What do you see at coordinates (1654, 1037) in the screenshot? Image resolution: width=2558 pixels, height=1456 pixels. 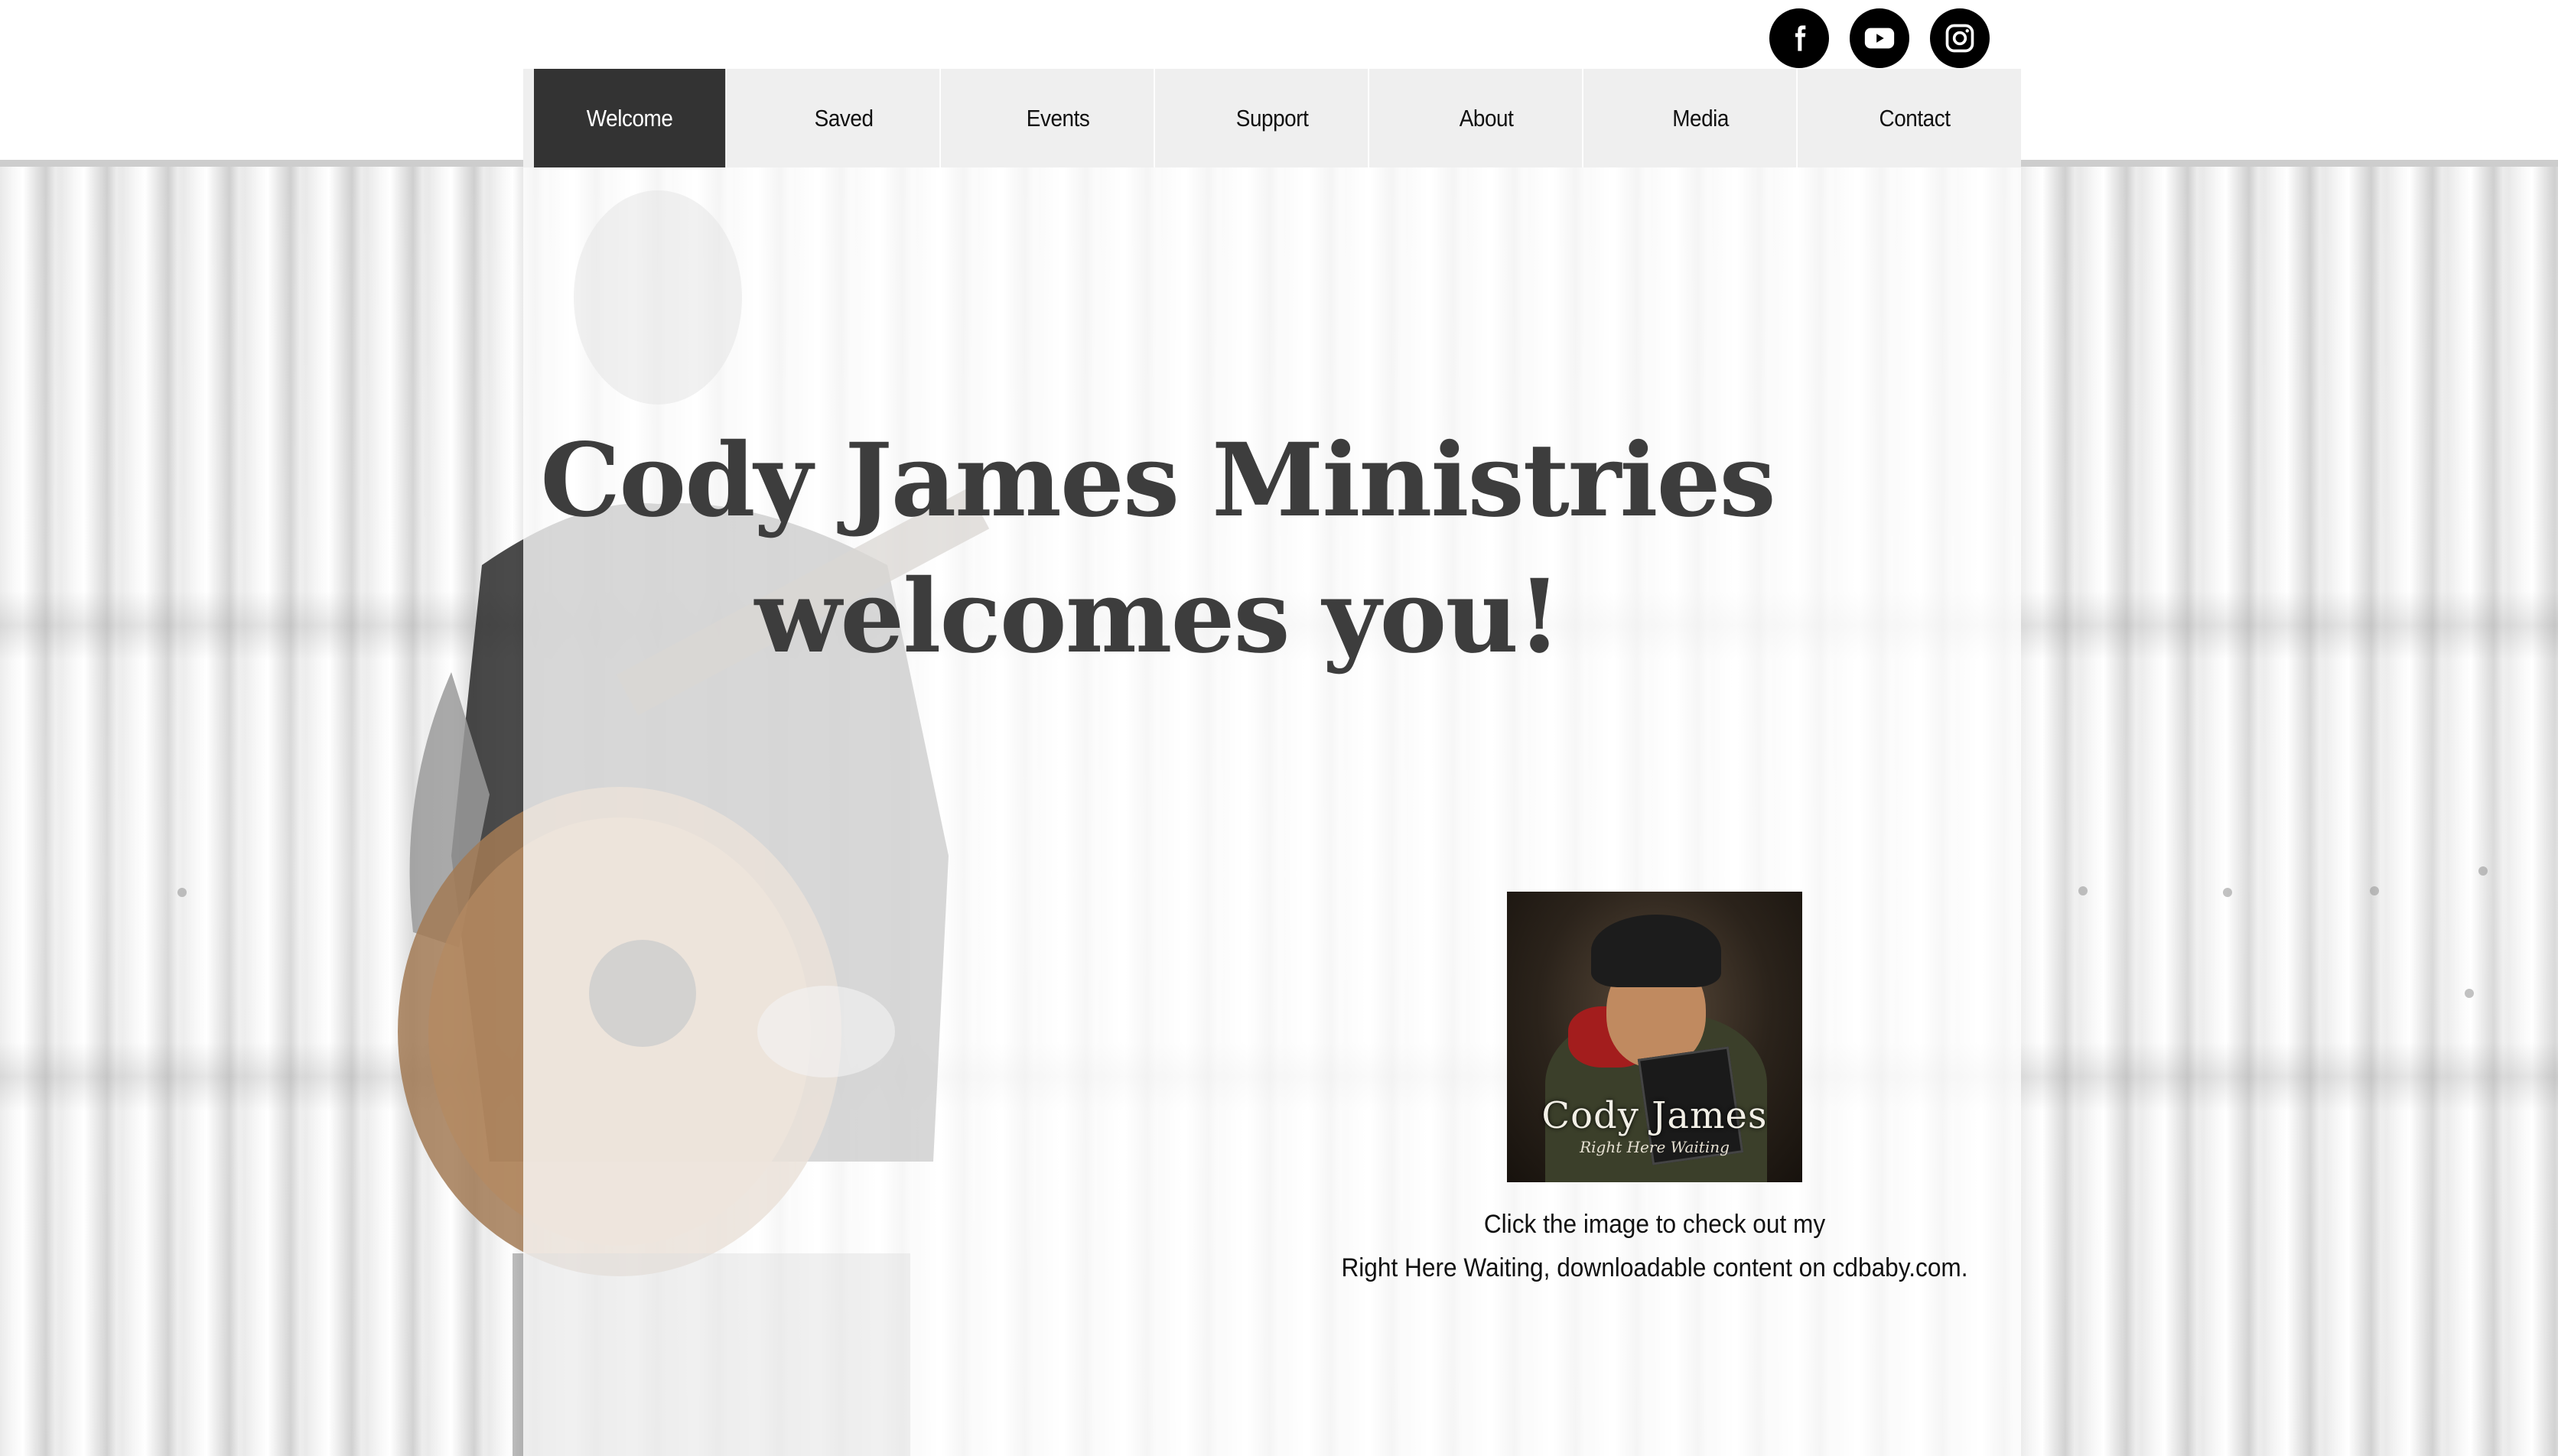 I see `album-cover-link: Cody James Right Here Waiting` at bounding box center [1654, 1037].